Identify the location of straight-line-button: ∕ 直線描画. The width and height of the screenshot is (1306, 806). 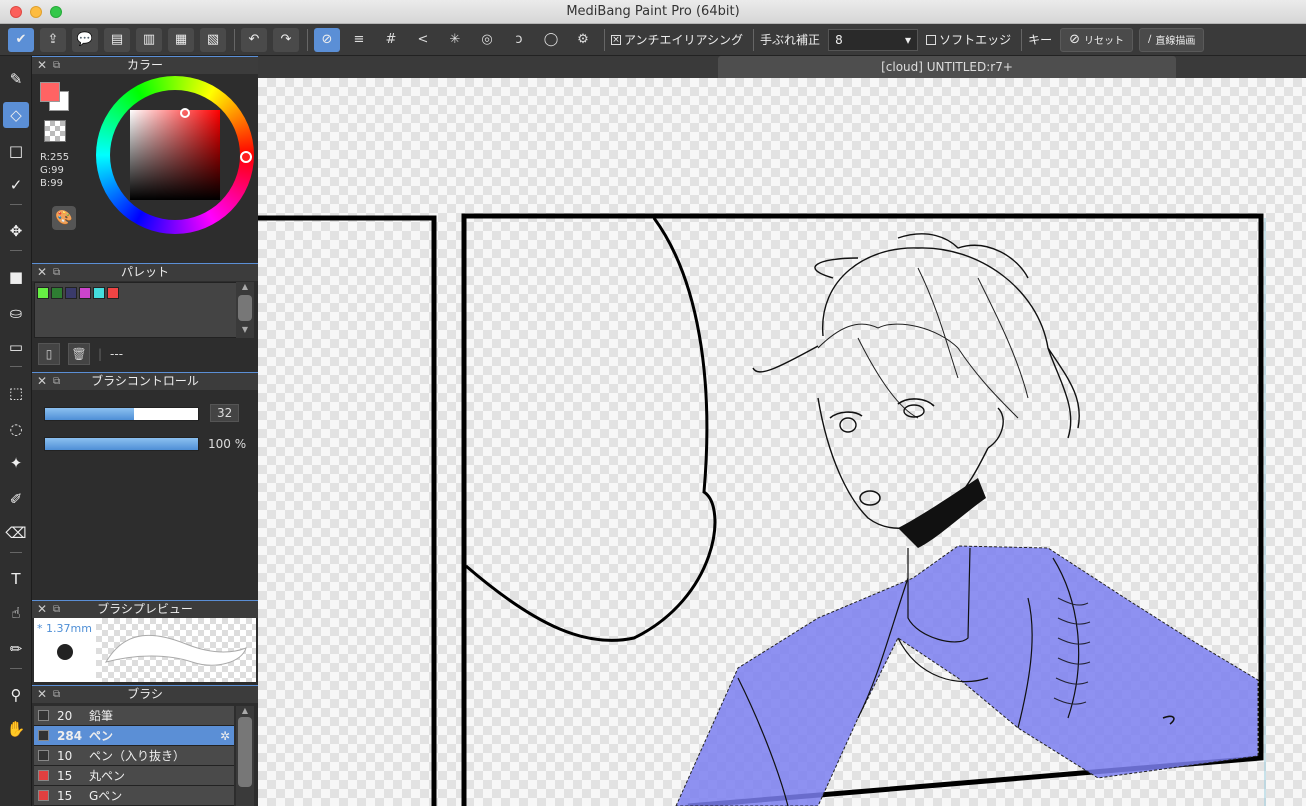
(1172, 39).